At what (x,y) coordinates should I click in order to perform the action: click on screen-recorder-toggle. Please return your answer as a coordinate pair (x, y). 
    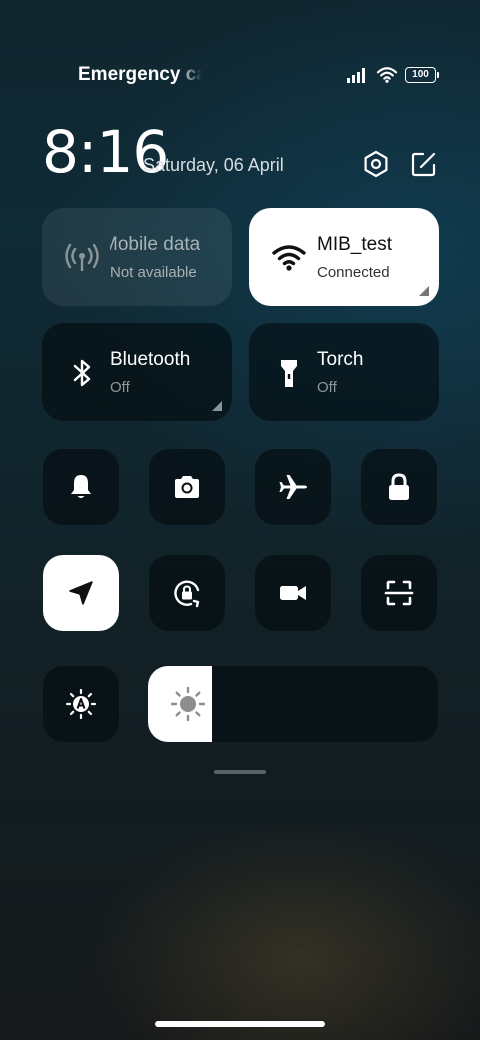
    Looking at the image, I should click on (293, 593).